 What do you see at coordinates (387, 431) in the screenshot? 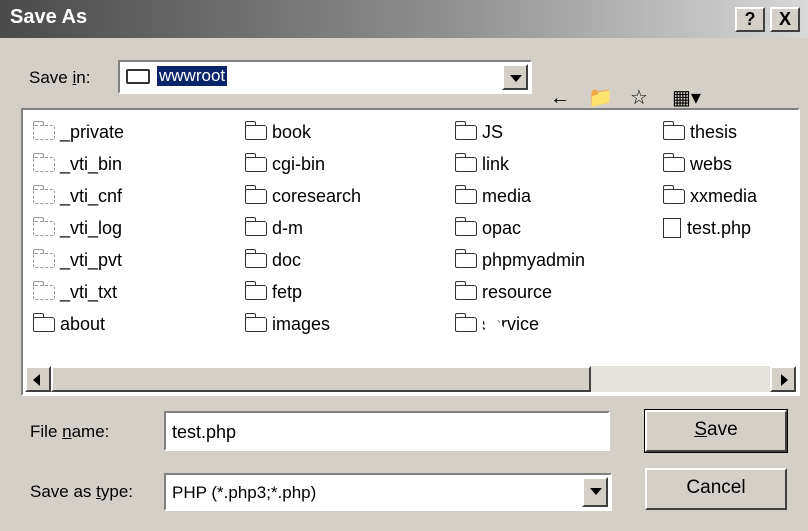
I see `file-name-input: test.php` at bounding box center [387, 431].